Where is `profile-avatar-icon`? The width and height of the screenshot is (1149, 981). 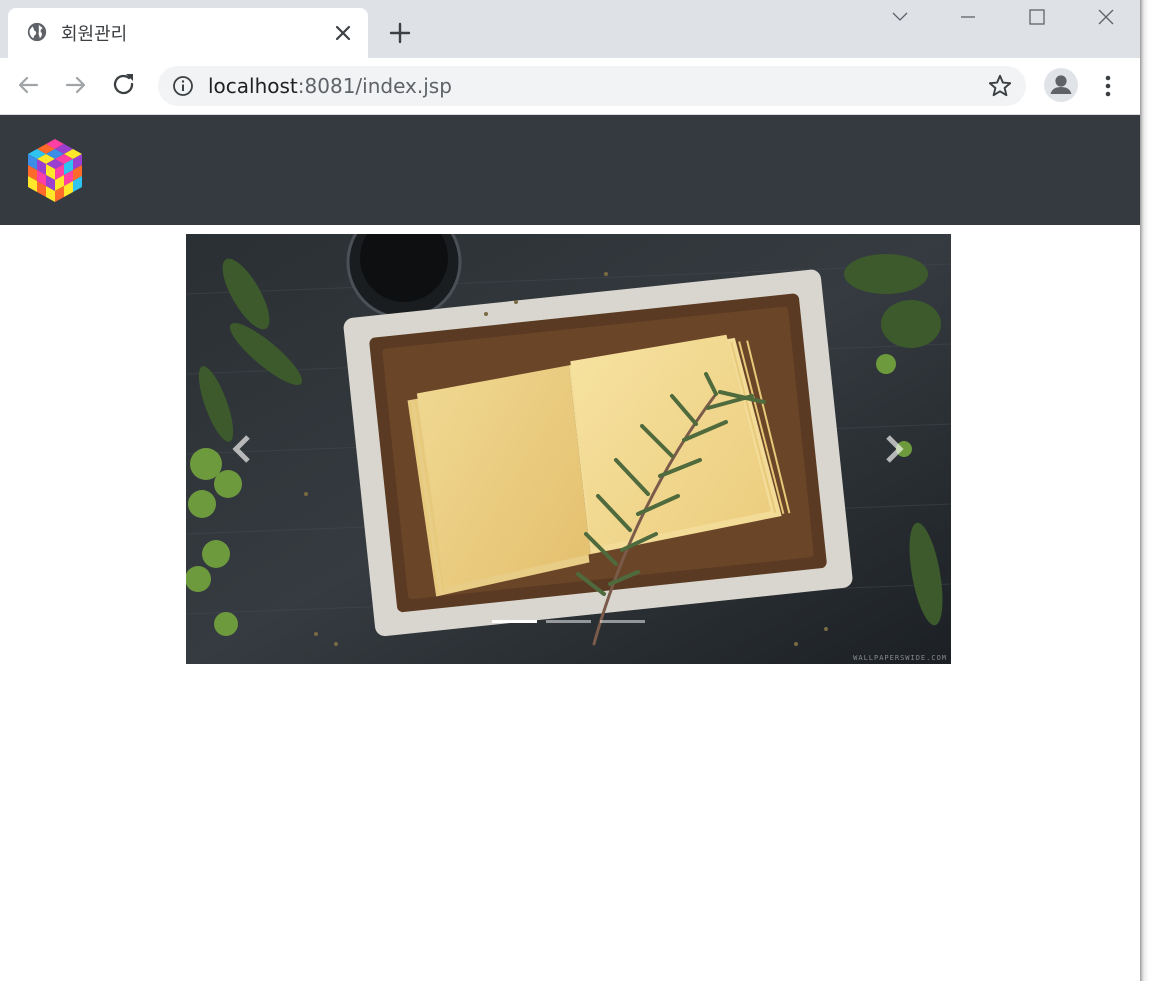 profile-avatar-icon is located at coordinates (1061, 85).